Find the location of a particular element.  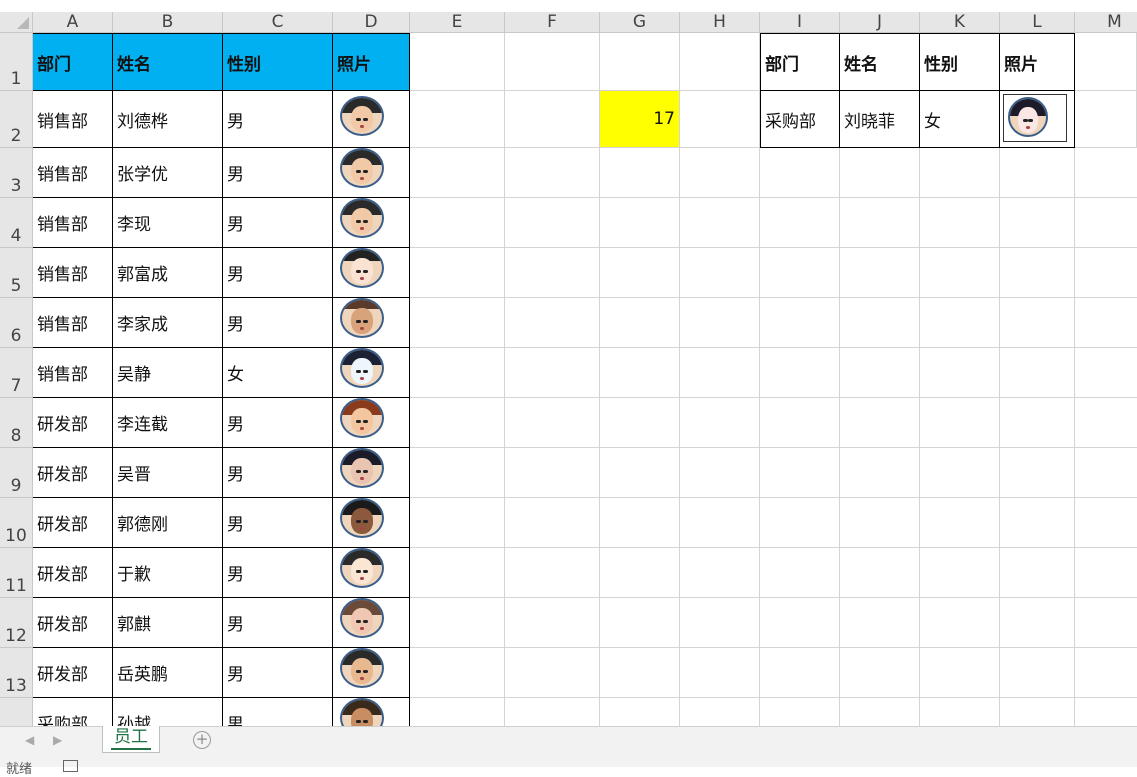

header-gender: 性别 is located at coordinates (278, 62).